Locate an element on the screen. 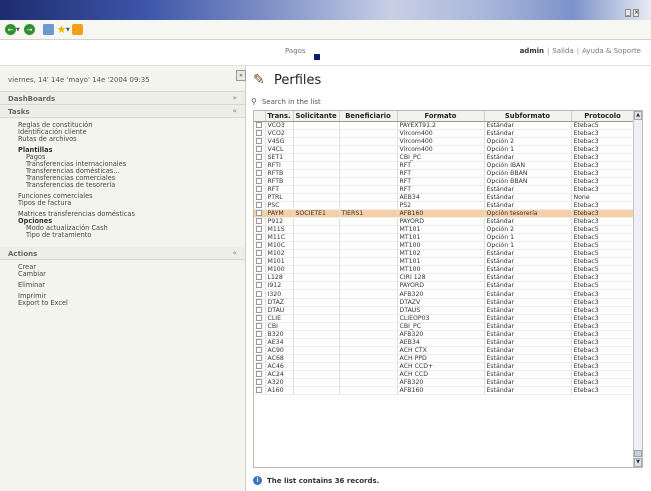  task-tipos-factura: Tipos de factura is located at coordinates (131, 203).